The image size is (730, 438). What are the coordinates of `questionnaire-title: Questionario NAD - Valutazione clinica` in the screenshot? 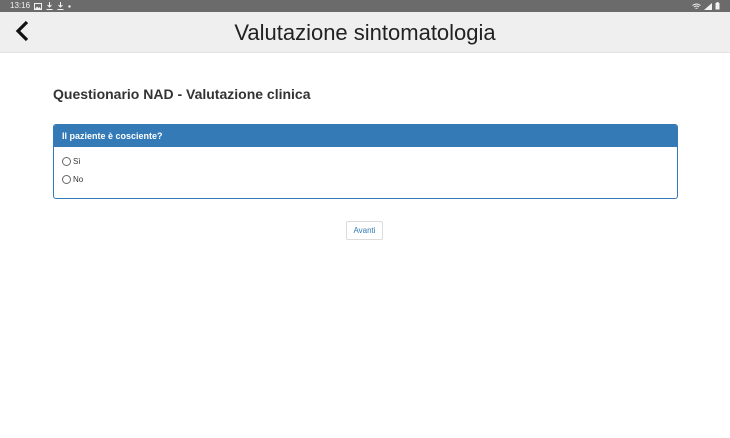 It's located at (182, 94).